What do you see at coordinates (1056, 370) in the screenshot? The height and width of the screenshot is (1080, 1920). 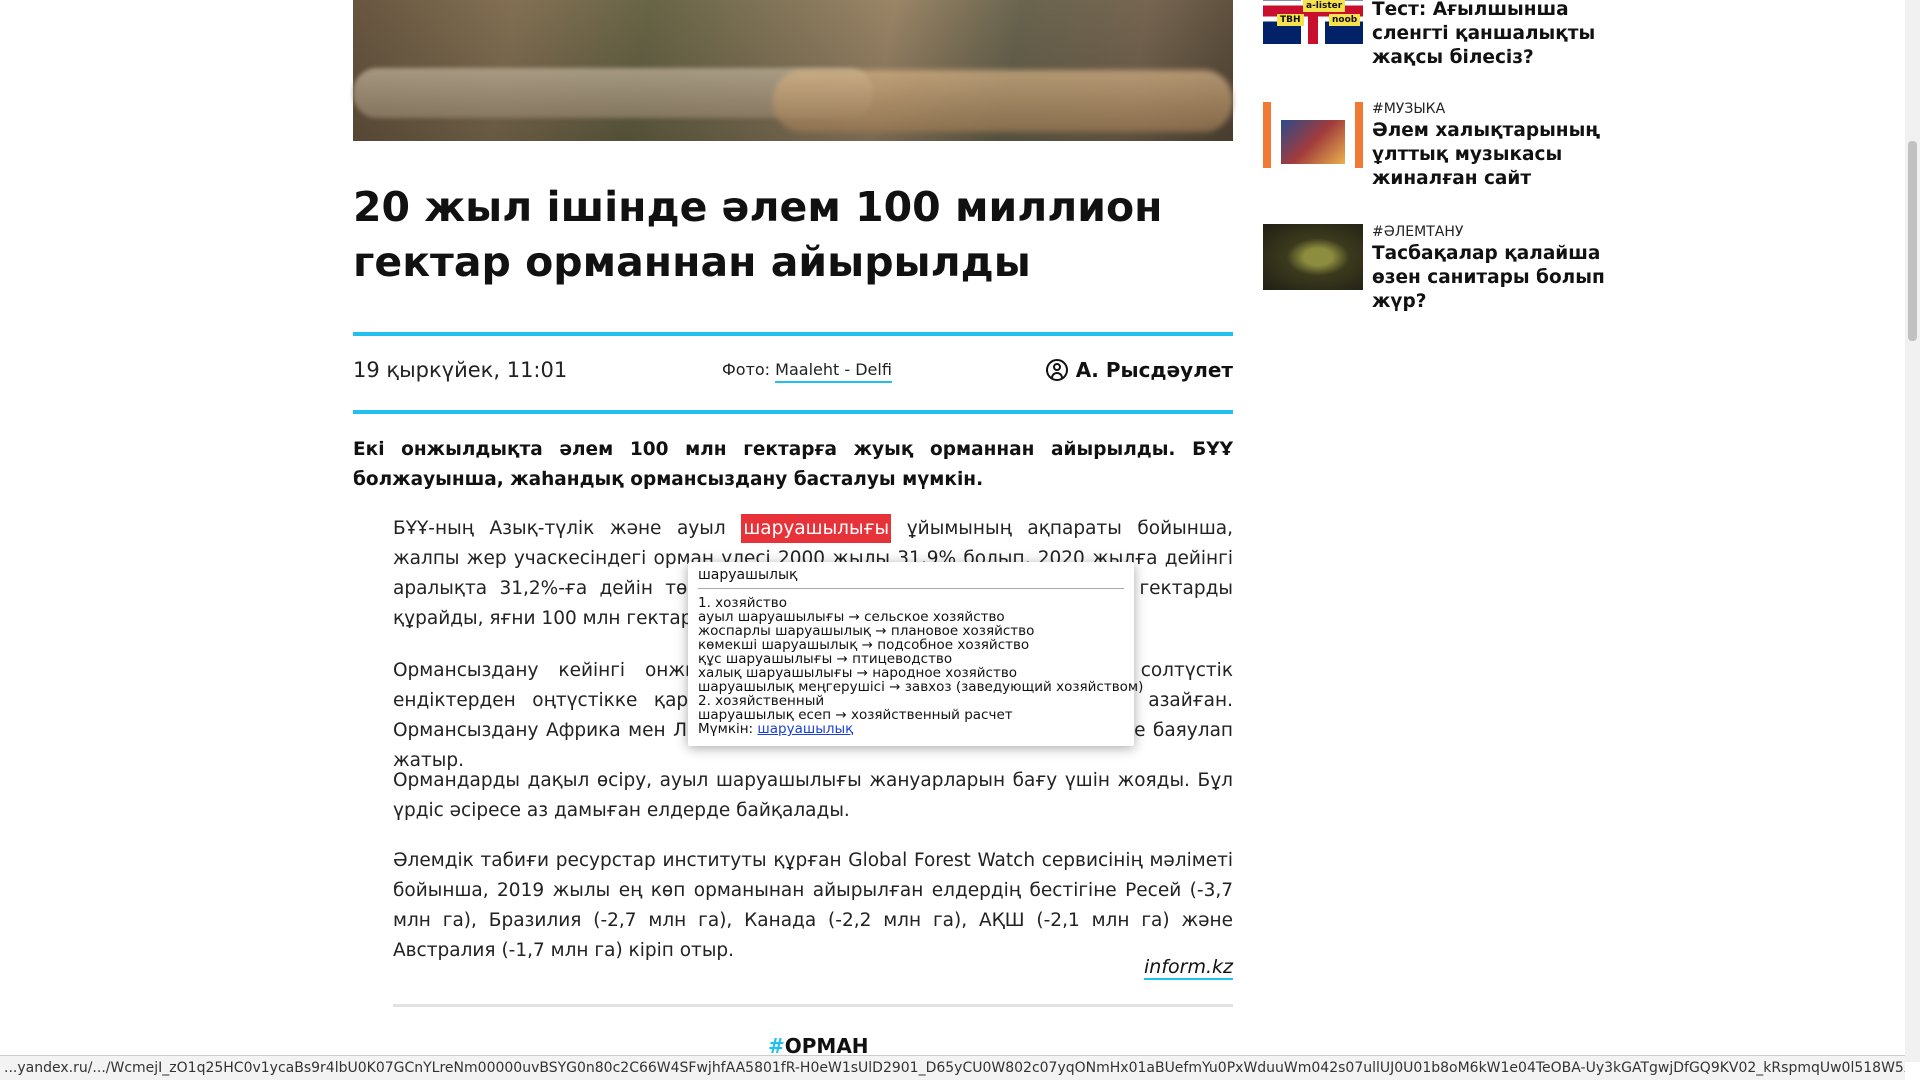 I see `user-circle-icon` at bounding box center [1056, 370].